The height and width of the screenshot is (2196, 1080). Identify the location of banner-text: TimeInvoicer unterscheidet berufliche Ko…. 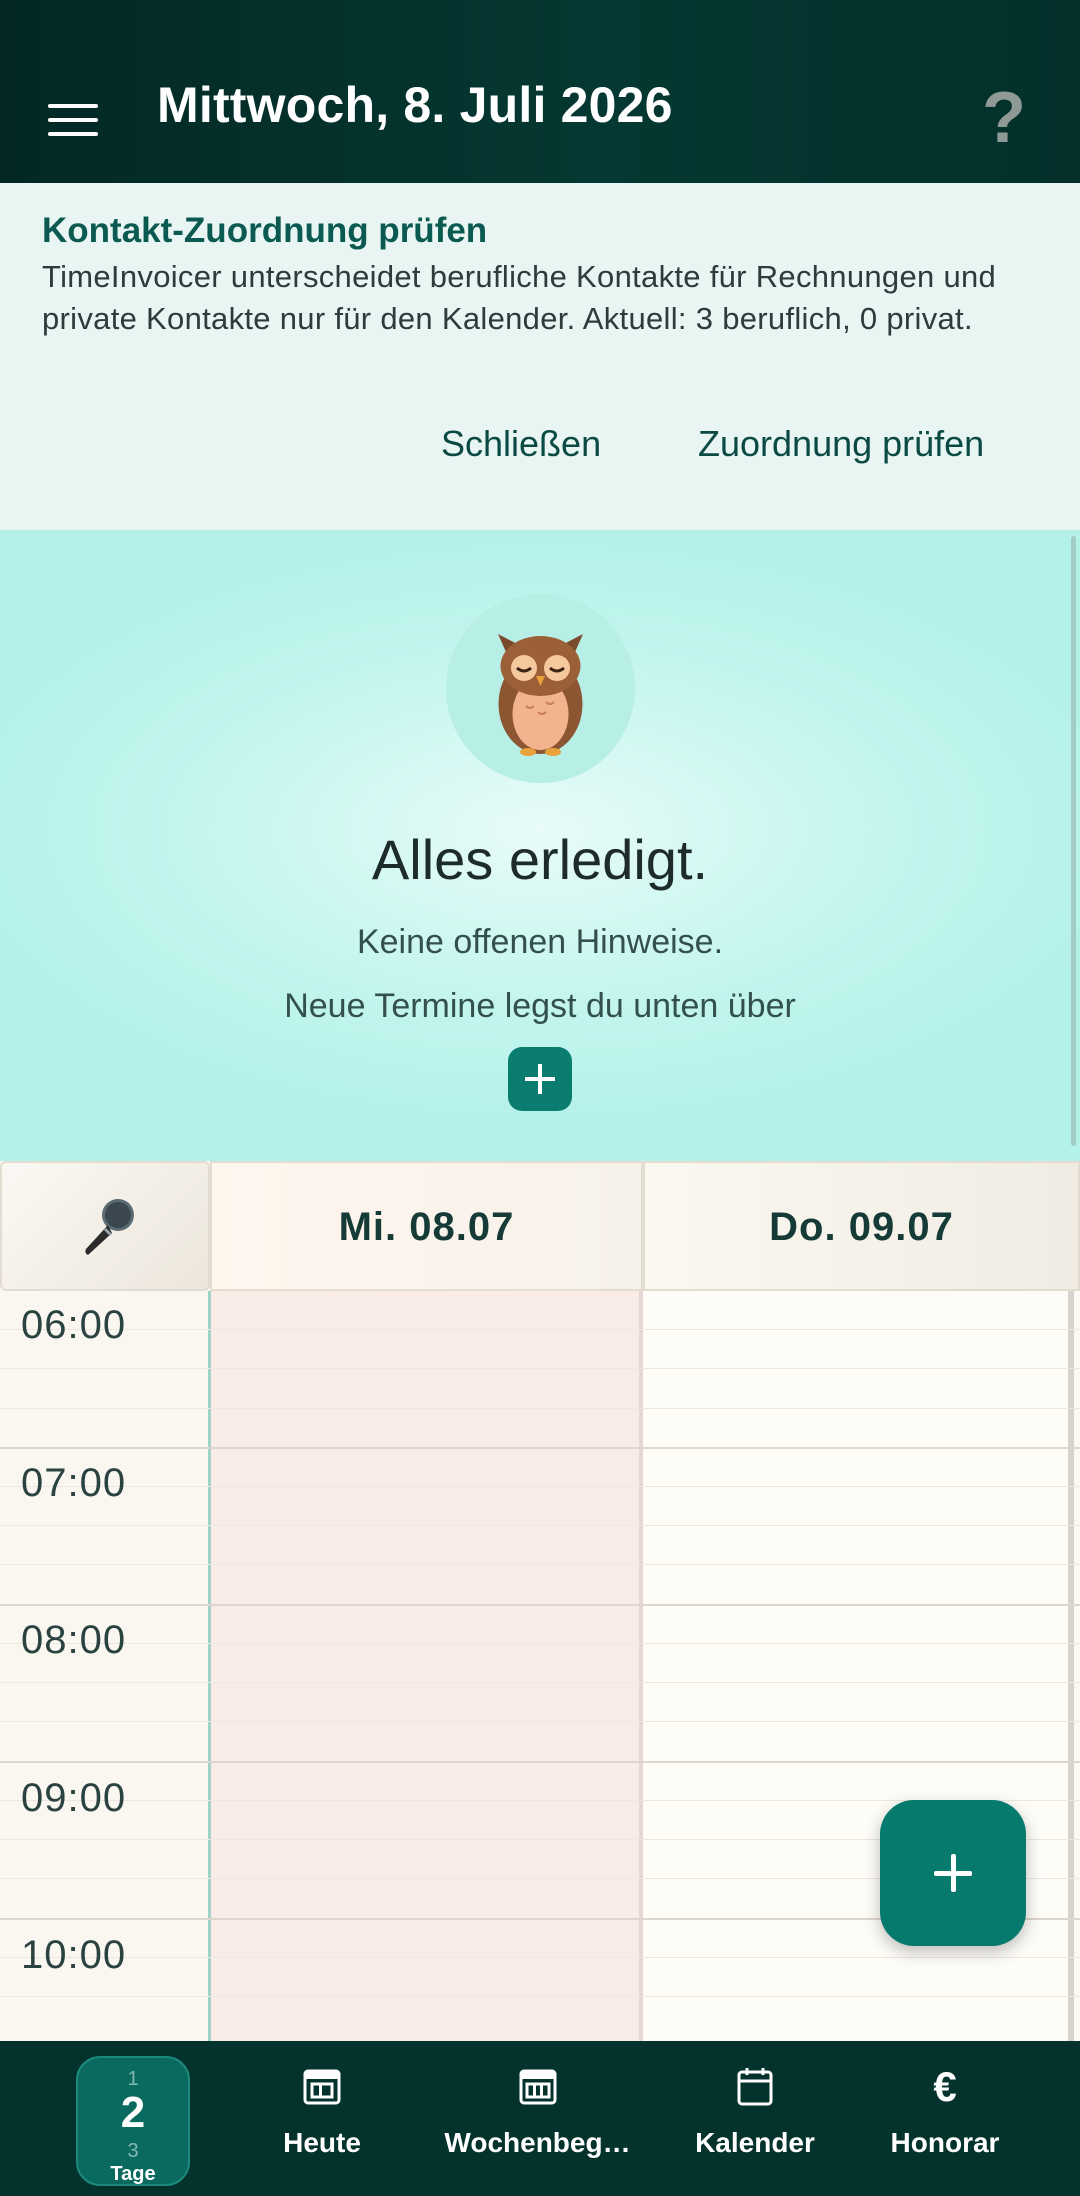
(519, 297).